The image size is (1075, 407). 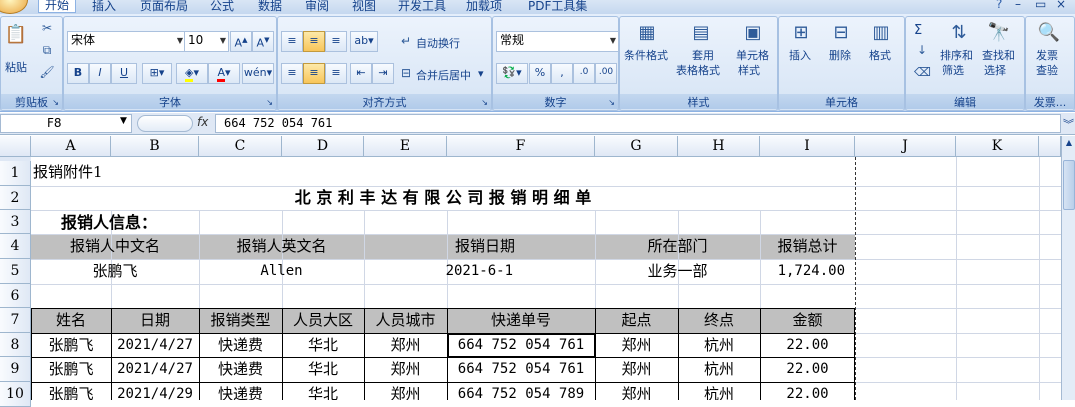 I want to click on row-header: 2, so click(x=15, y=198).